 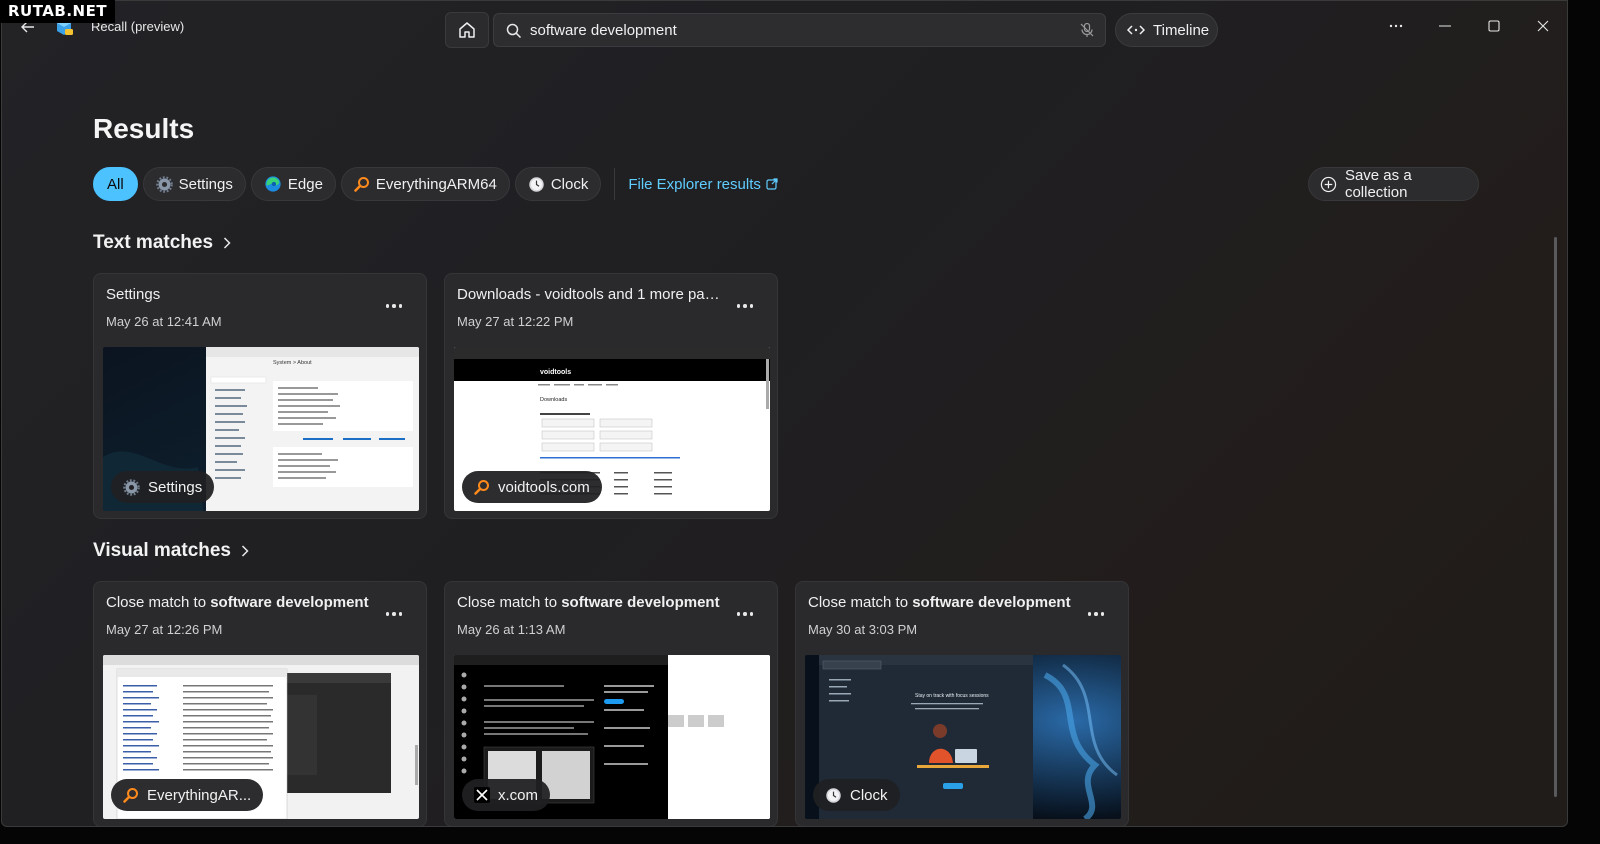 I want to click on thumb-settings-header: System > About, so click(x=292, y=363).